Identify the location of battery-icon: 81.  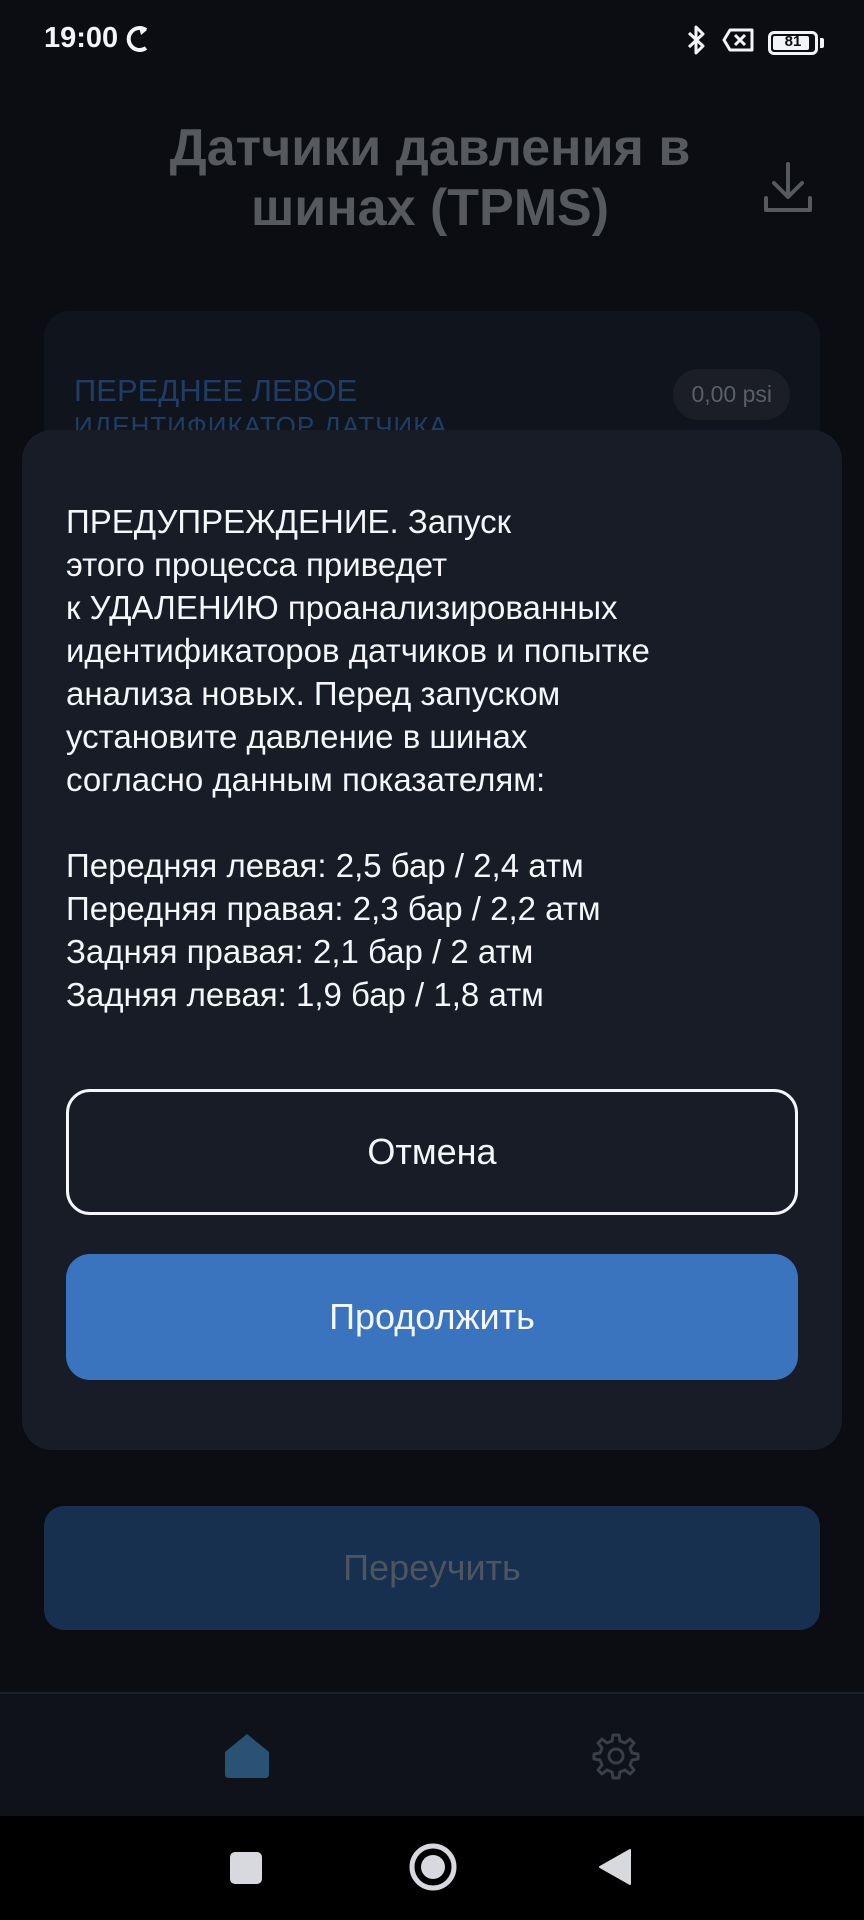
(793, 42).